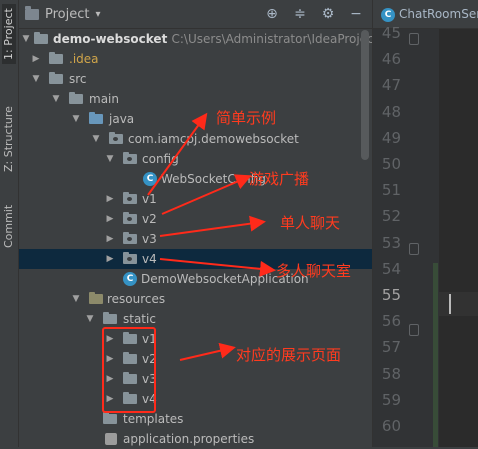  Describe the element at coordinates (129, 370) in the screenshot. I see `annotation-box` at that location.